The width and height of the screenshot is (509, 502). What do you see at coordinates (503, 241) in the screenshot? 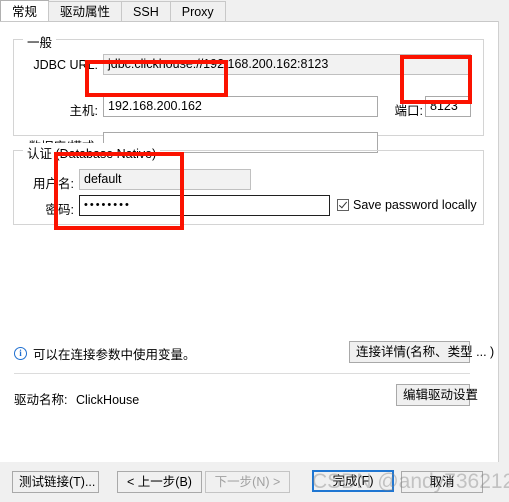
I see `panel-right-gutter` at bounding box center [503, 241].